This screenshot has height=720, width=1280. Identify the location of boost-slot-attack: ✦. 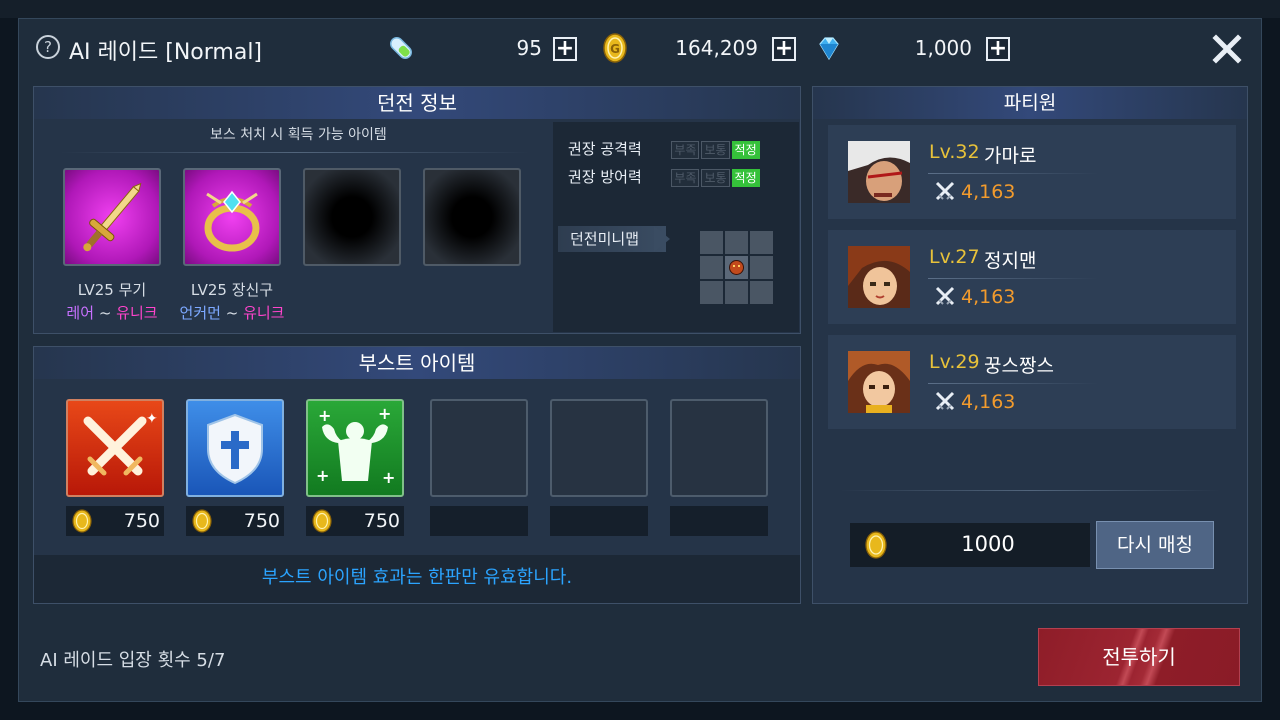
(115, 448).